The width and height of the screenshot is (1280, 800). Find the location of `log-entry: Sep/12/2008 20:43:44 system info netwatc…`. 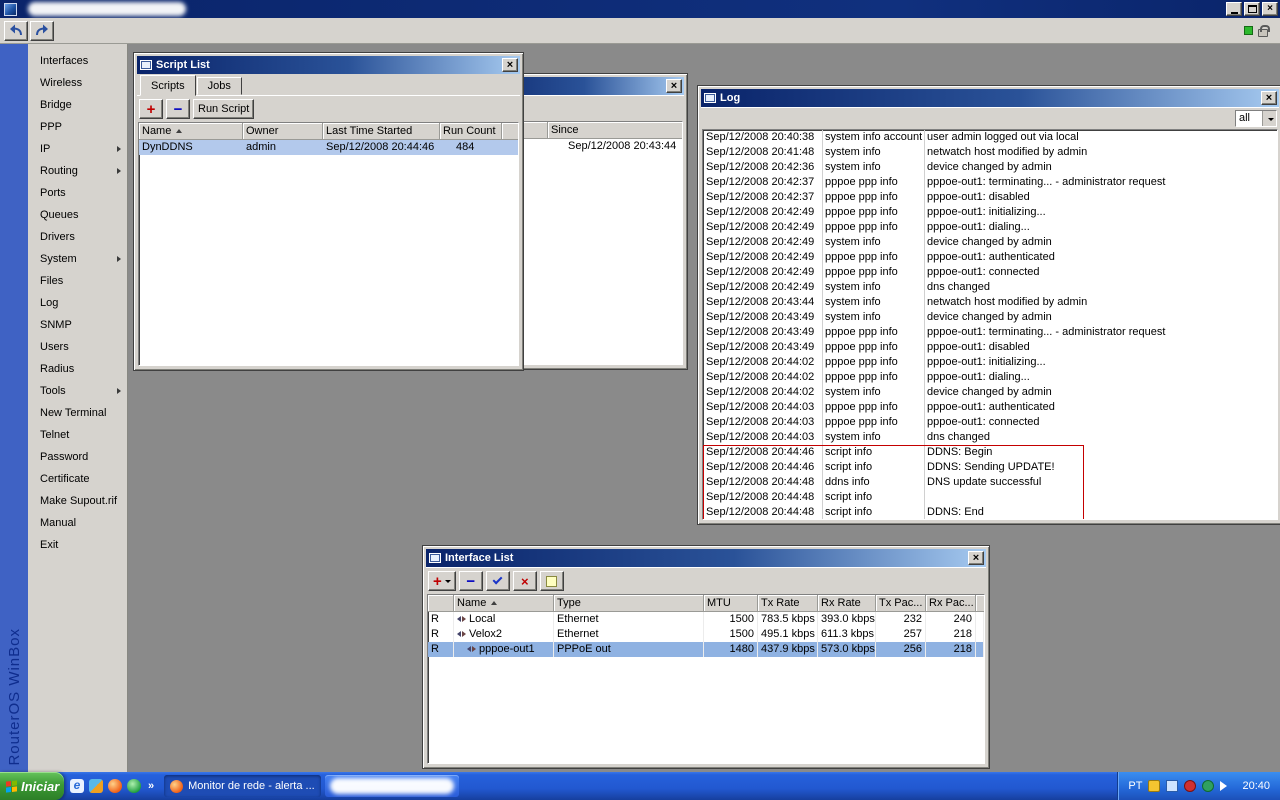

log-entry: Sep/12/2008 20:43:44 system info netwatc… is located at coordinates (990, 302).